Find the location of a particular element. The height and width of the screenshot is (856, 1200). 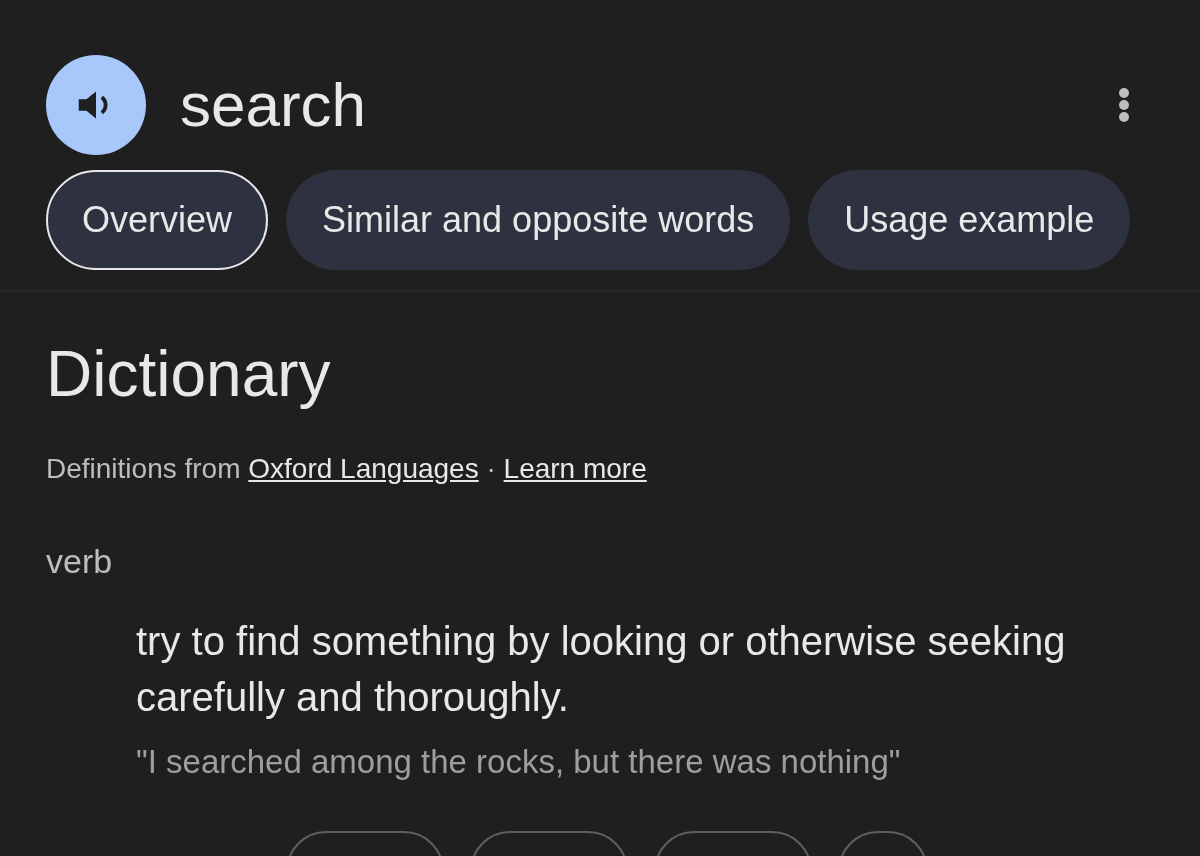

learn-more-link: Learn more is located at coordinates (575, 468).